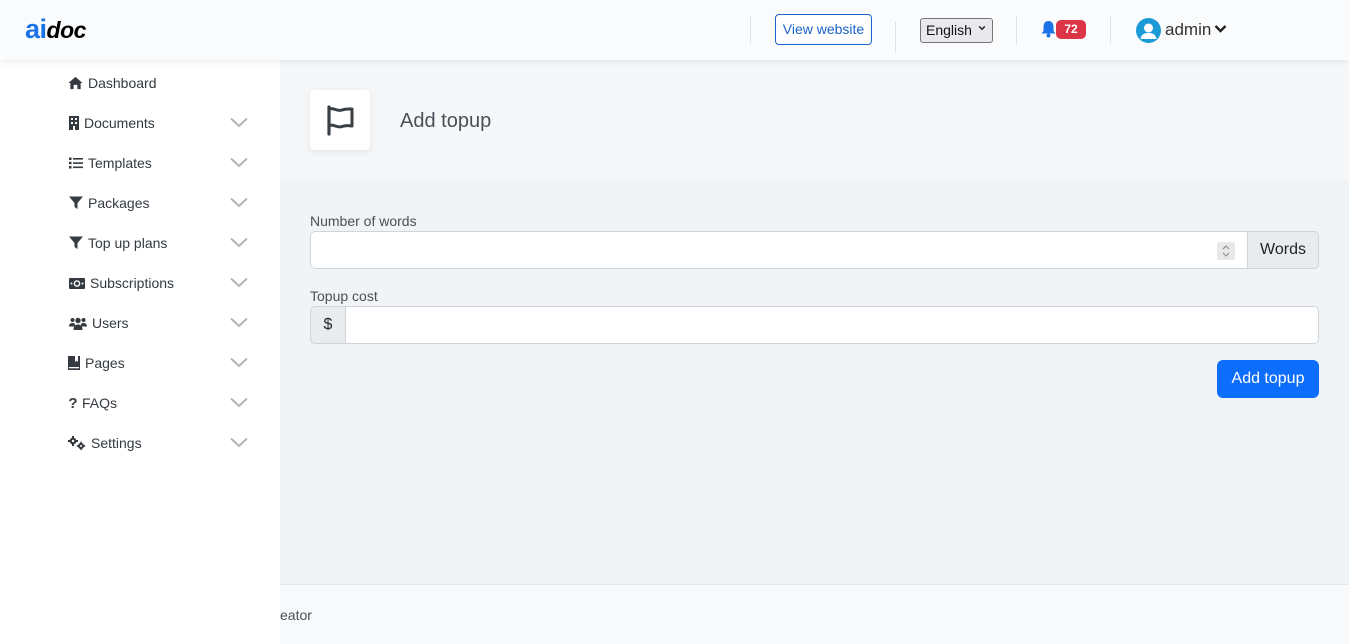  I want to click on cost-input-group: $, so click(814, 325).